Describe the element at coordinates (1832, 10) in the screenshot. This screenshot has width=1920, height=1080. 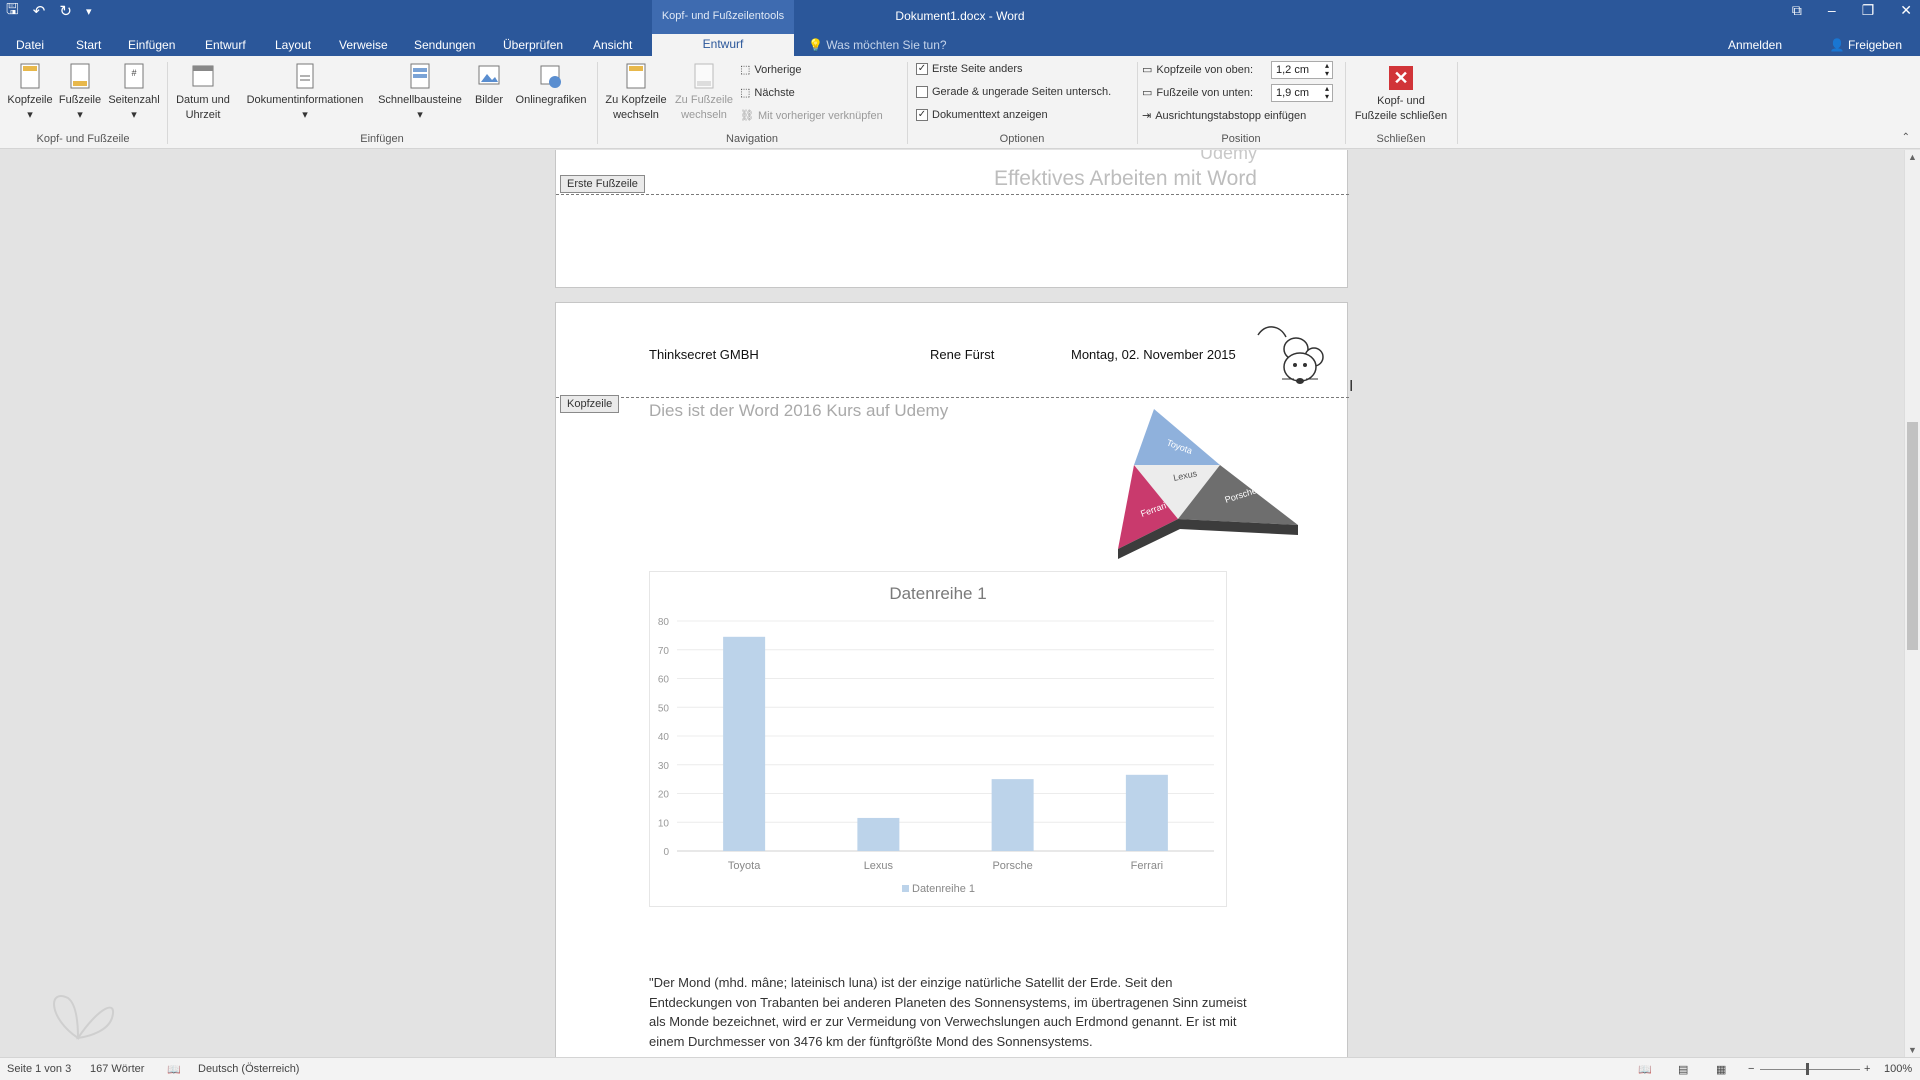
I see `minimize-button: –` at that location.